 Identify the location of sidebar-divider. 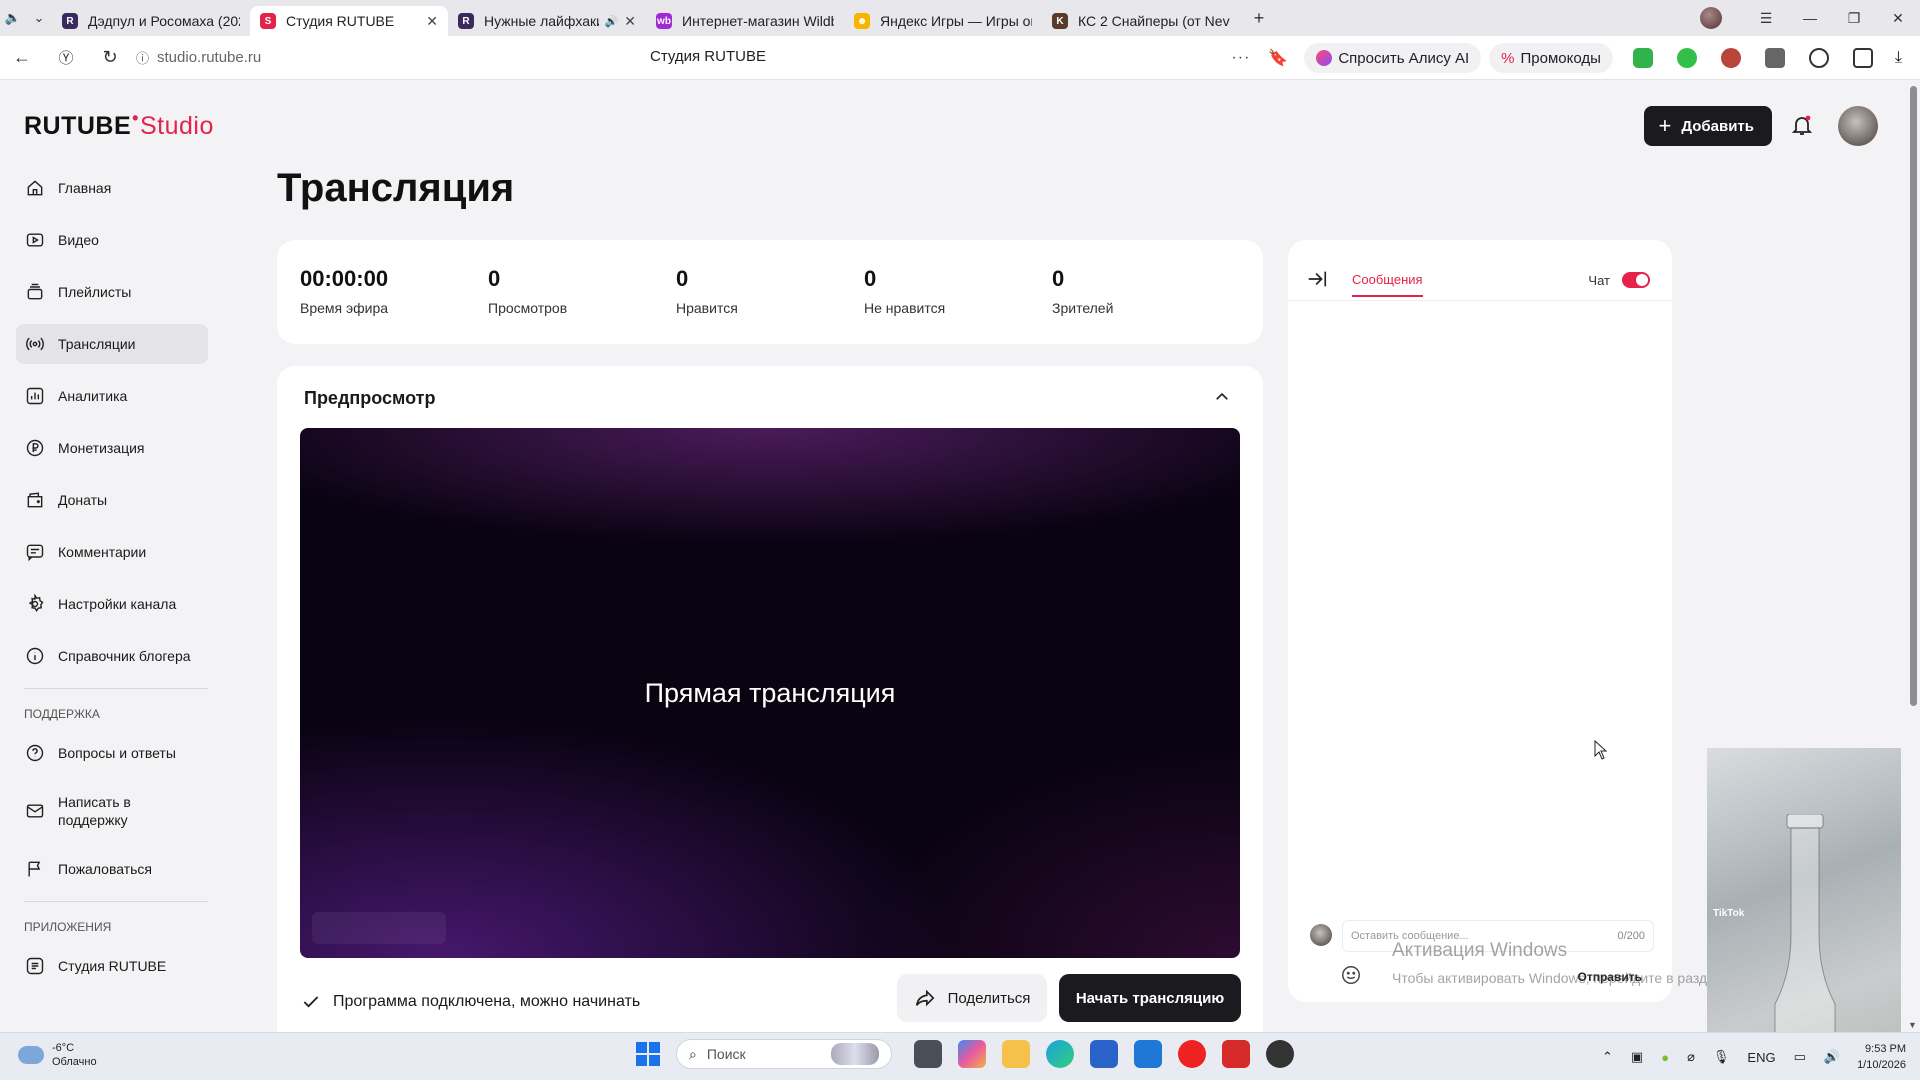
(116, 901).